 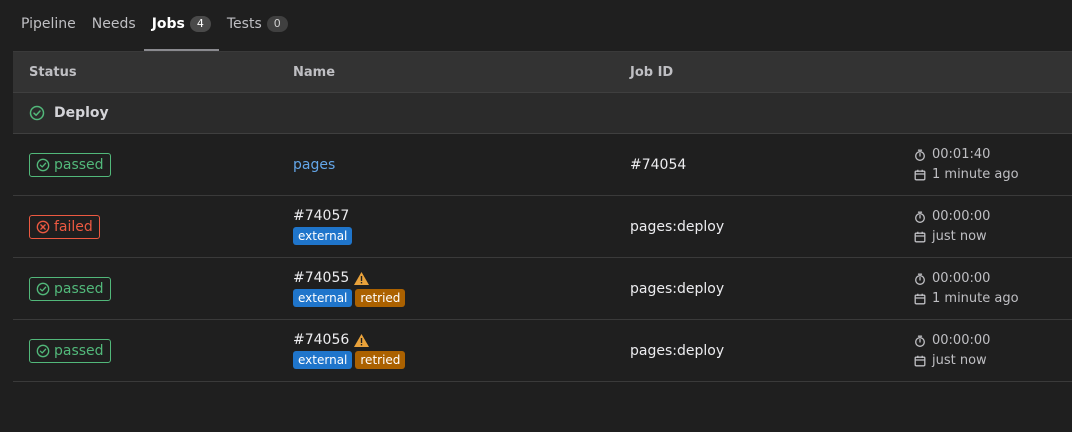 What do you see at coordinates (323, 226) in the screenshot?
I see `name-cell: #74057 external` at bounding box center [323, 226].